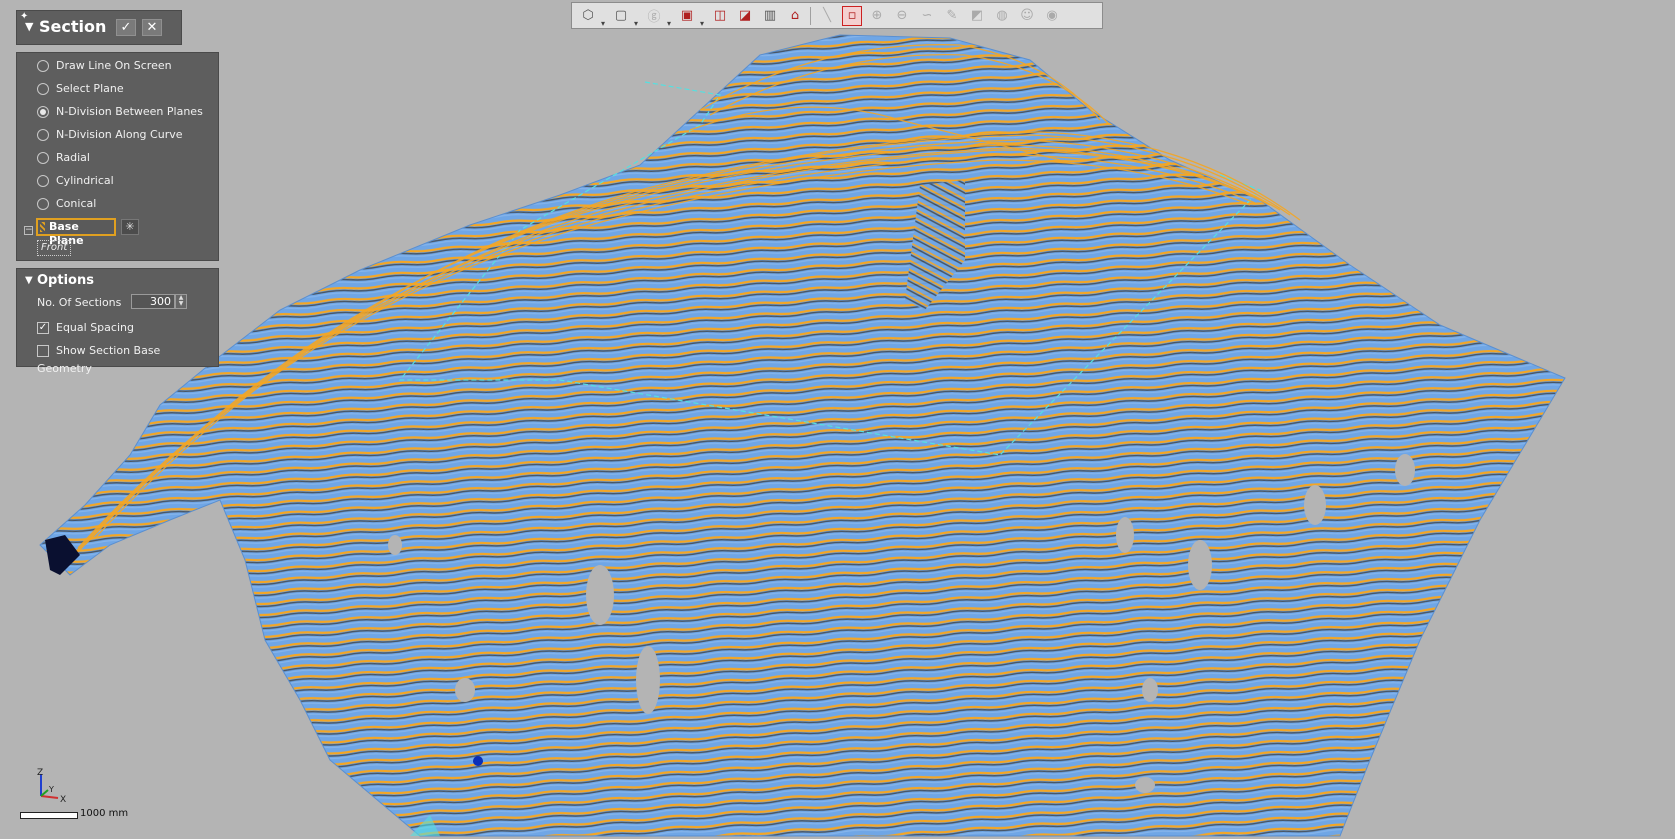 This screenshot has height=839, width=1675. Describe the element at coordinates (591, 17) in the screenshot. I see `polygon-select-icon: ⬡` at that location.